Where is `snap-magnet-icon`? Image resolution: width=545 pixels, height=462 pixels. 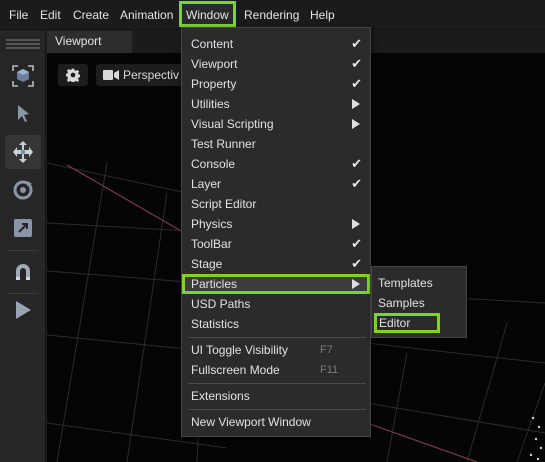 snap-magnet-icon is located at coordinates (23, 272).